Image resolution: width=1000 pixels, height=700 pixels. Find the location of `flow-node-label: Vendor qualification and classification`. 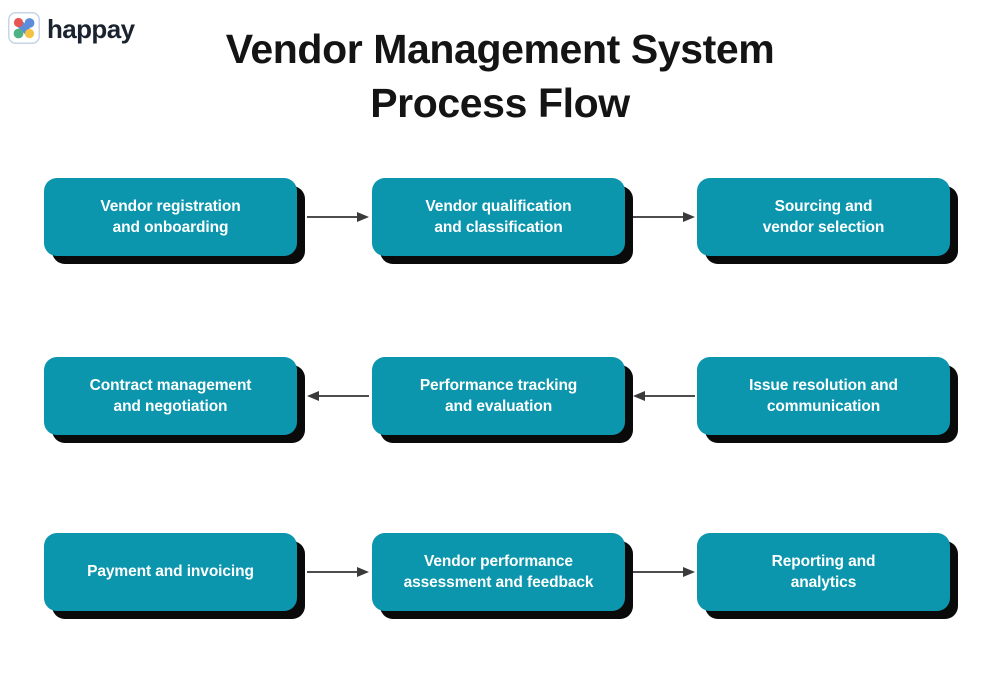

flow-node-label: Vendor qualification and classification is located at coordinates (498, 216).